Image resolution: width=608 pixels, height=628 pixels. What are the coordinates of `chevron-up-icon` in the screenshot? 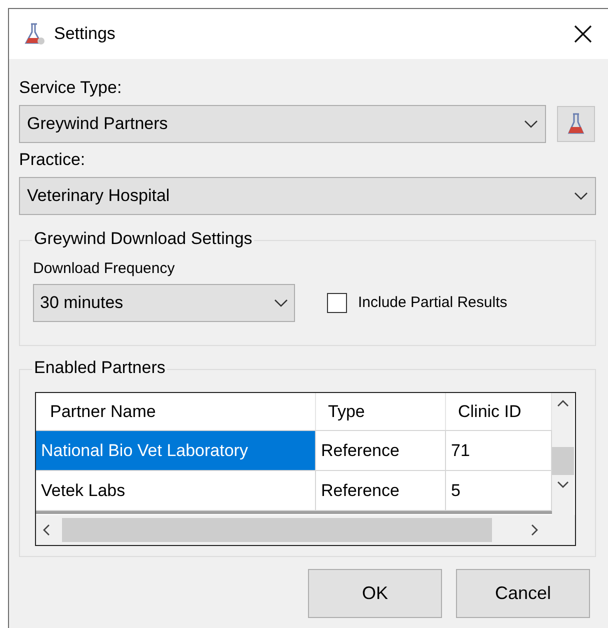 It's located at (563, 403).